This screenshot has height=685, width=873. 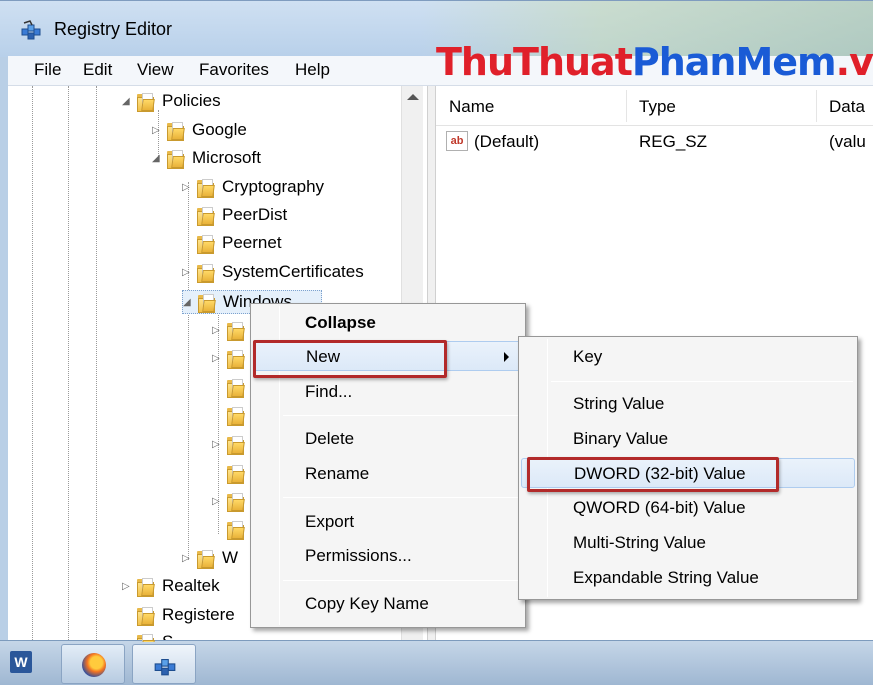 I want to click on menu-item-export: Export, so click(x=388, y=522).